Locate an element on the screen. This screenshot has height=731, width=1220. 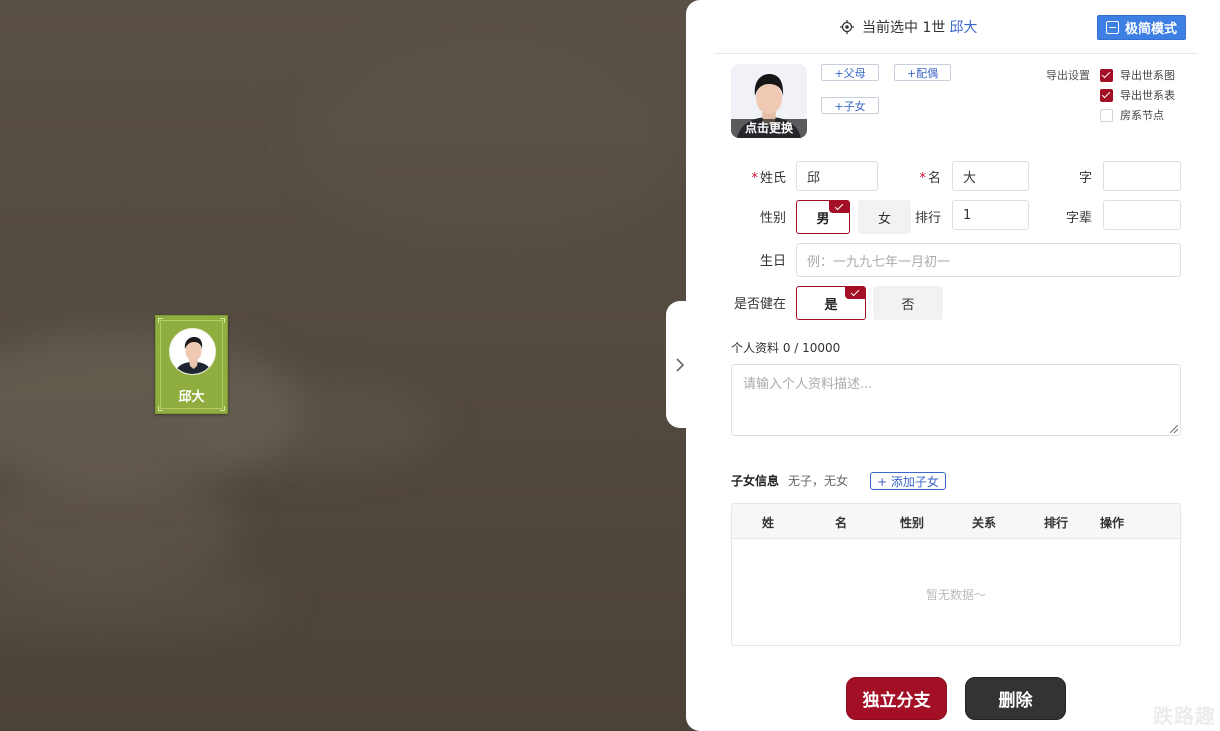
locate-icon is located at coordinates (847, 27).